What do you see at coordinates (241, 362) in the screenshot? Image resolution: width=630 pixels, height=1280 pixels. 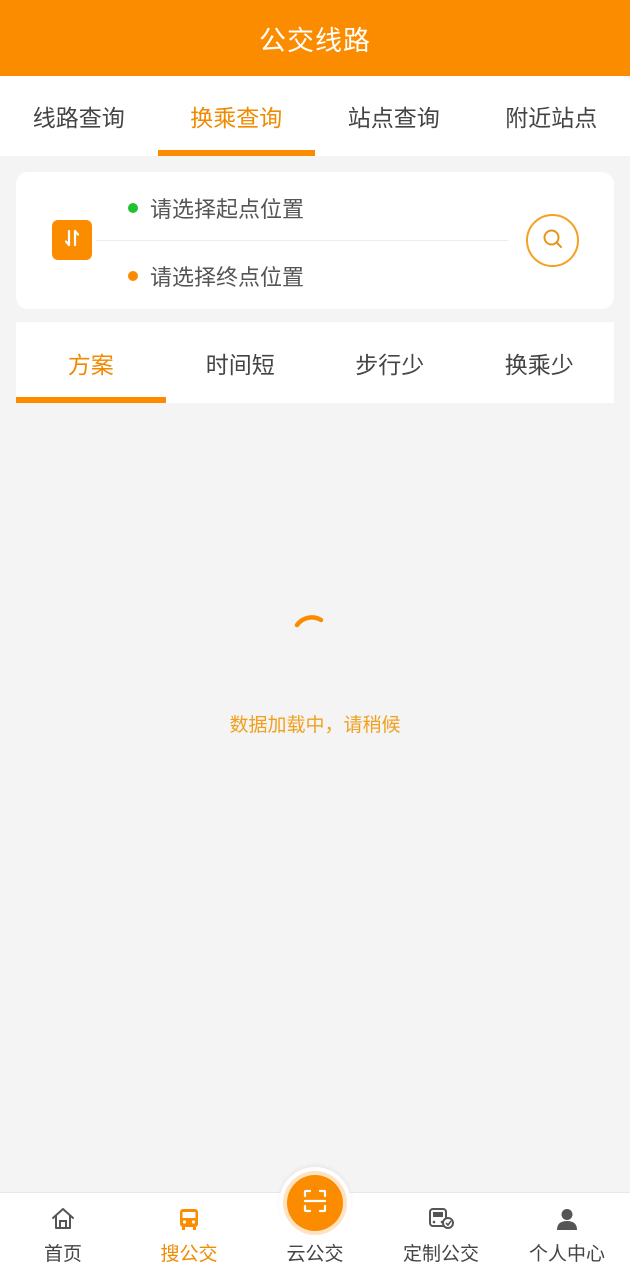 I see `tab-shortest-time: 时间短` at bounding box center [241, 362].